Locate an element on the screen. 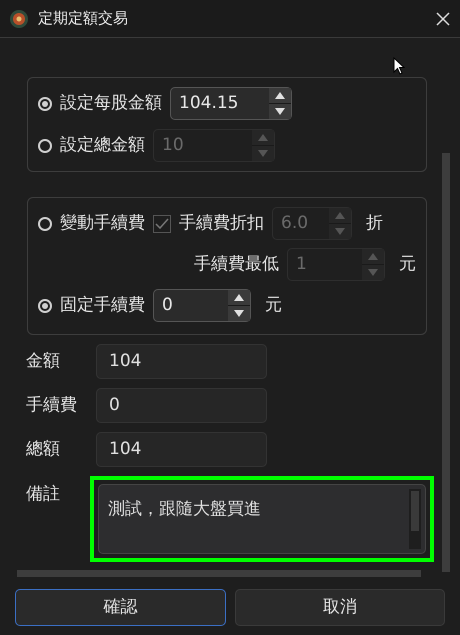  remarks-text: 測試，跟隨大盤買進 is located at coordinates (184, 509).